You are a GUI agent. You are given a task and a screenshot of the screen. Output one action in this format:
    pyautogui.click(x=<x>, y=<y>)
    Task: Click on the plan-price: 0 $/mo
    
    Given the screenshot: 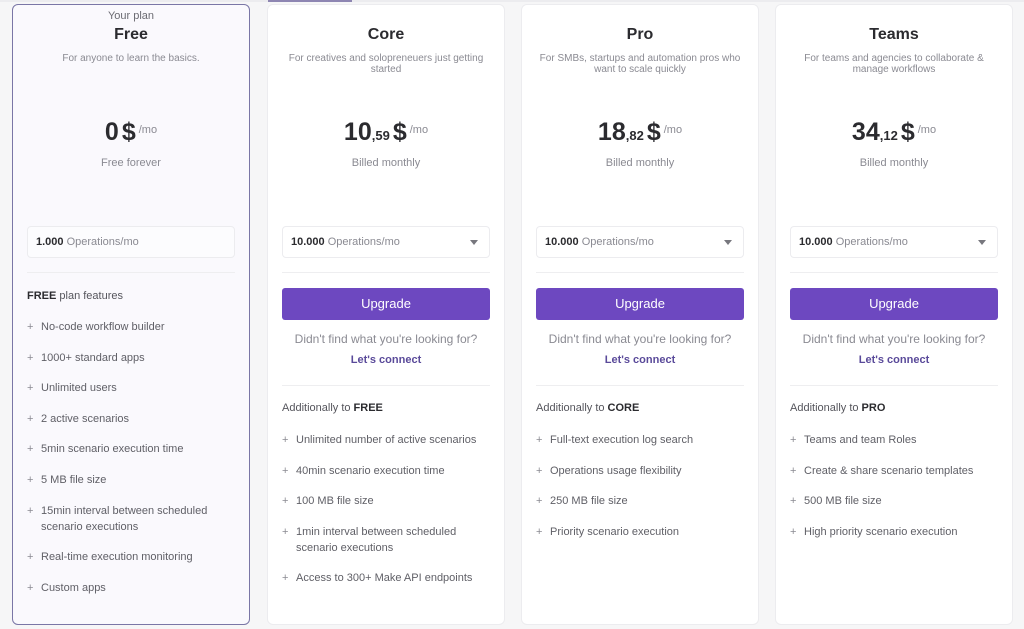 What is the action you would take?
    pyautogui.click(x=131, y=132)
    